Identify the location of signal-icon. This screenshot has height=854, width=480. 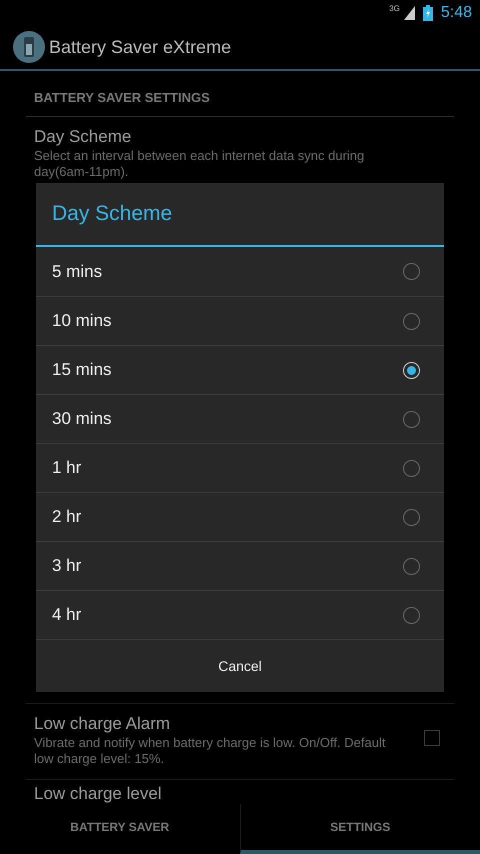
(409, 13).